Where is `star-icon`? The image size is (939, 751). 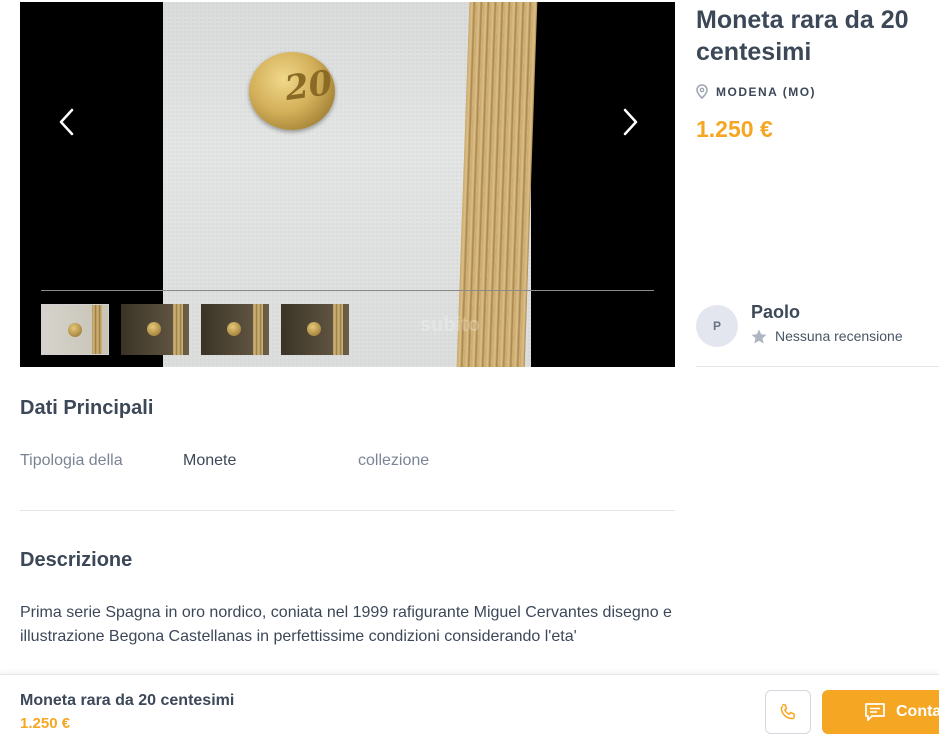
star-icon is located at coordinates (759, 336).